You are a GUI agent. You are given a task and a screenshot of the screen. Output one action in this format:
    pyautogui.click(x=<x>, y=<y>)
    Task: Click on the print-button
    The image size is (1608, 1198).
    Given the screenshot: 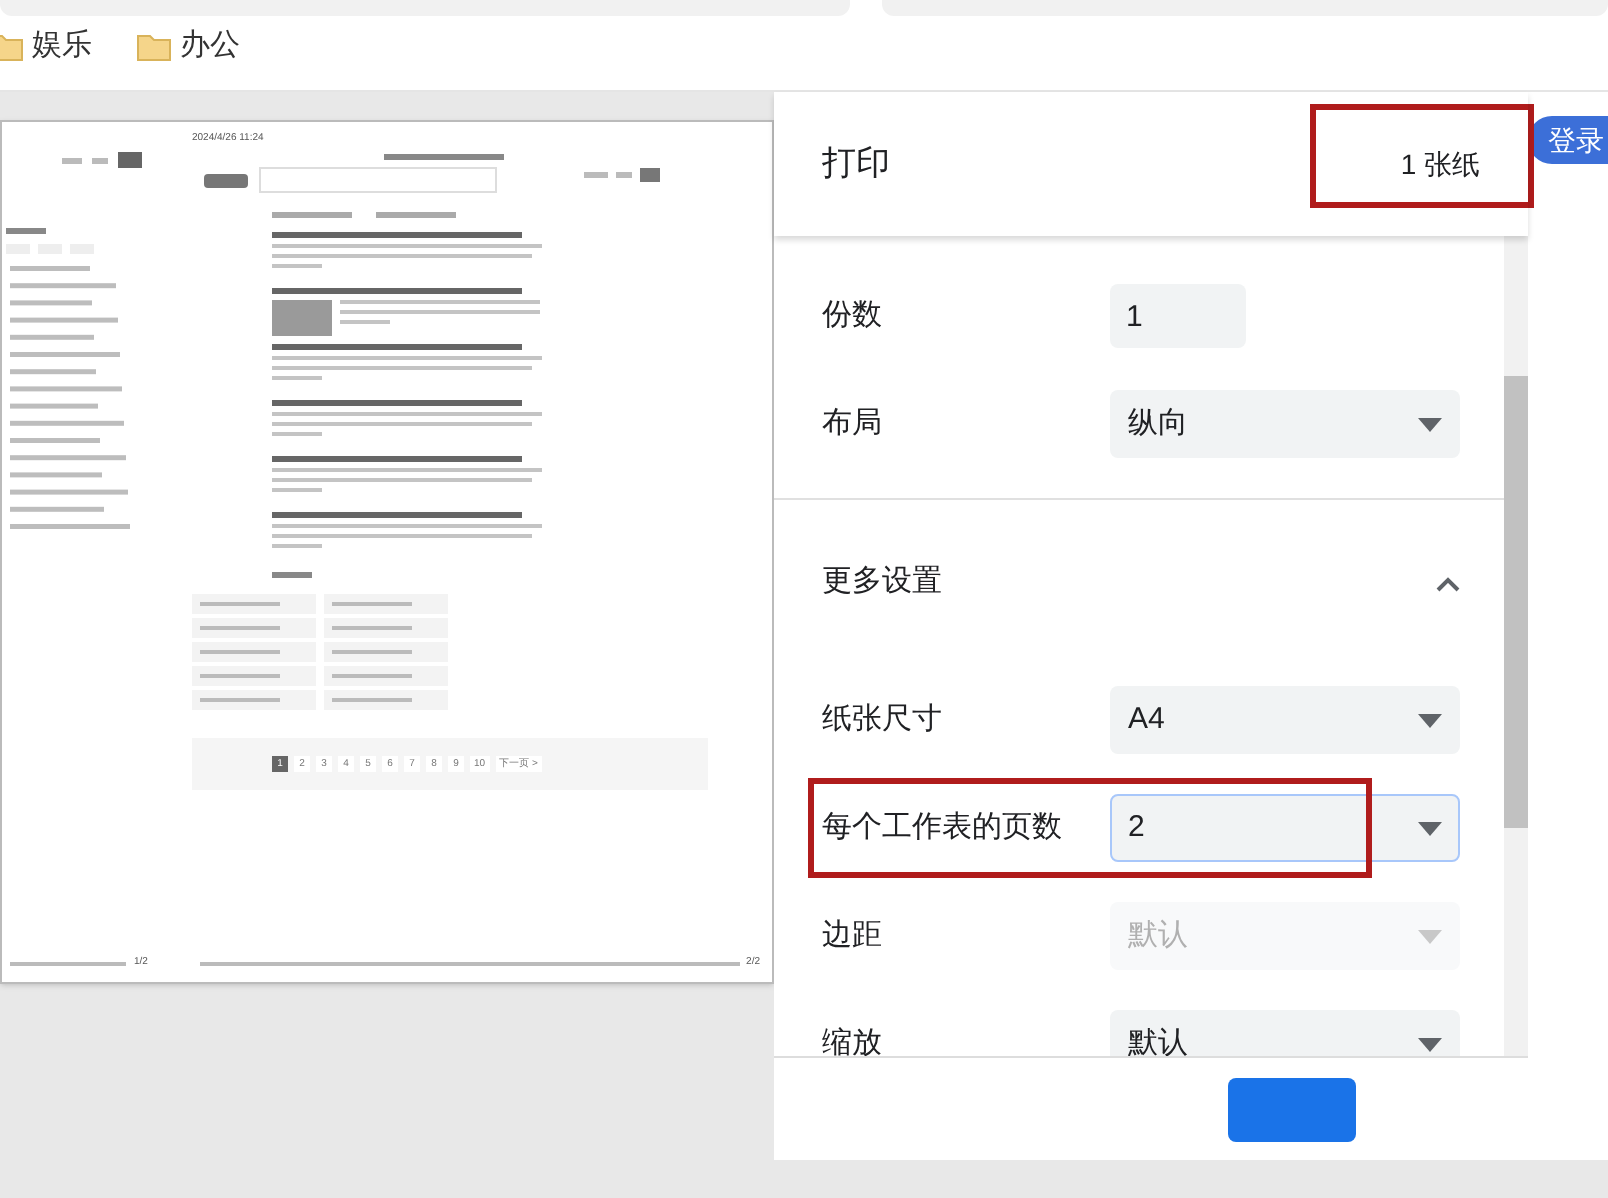 What is the action you would take?
    pyautogui.click(x=1292, y=1109)
    